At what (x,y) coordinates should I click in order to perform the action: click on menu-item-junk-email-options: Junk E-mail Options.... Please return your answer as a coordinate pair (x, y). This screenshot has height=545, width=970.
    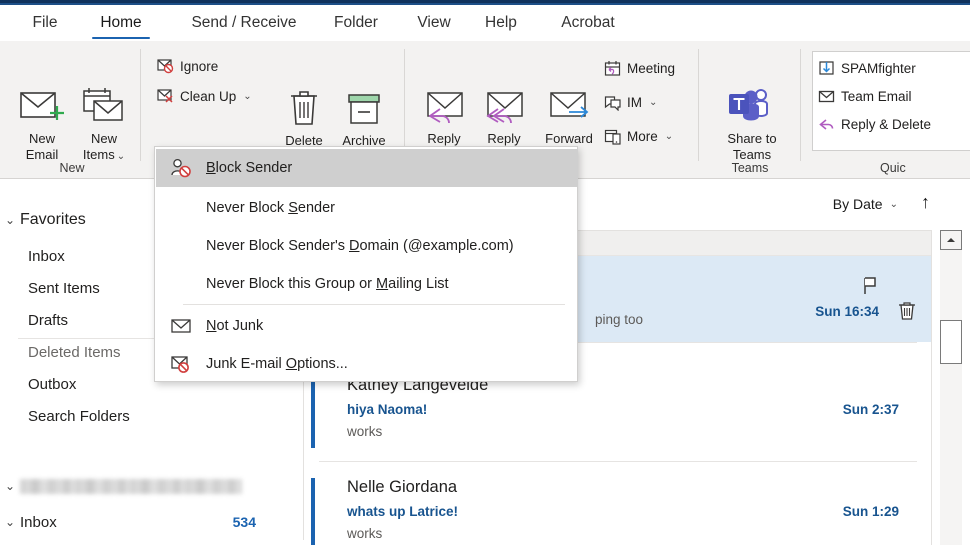
    Looking at the image, I should click on (367, 364).